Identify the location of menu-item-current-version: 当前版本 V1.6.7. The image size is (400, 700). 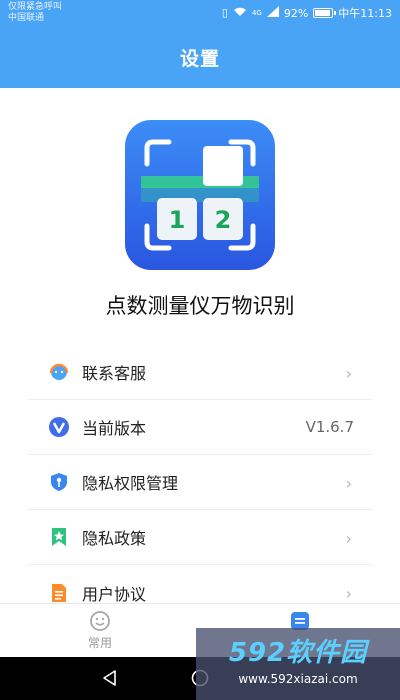
(200, 427).